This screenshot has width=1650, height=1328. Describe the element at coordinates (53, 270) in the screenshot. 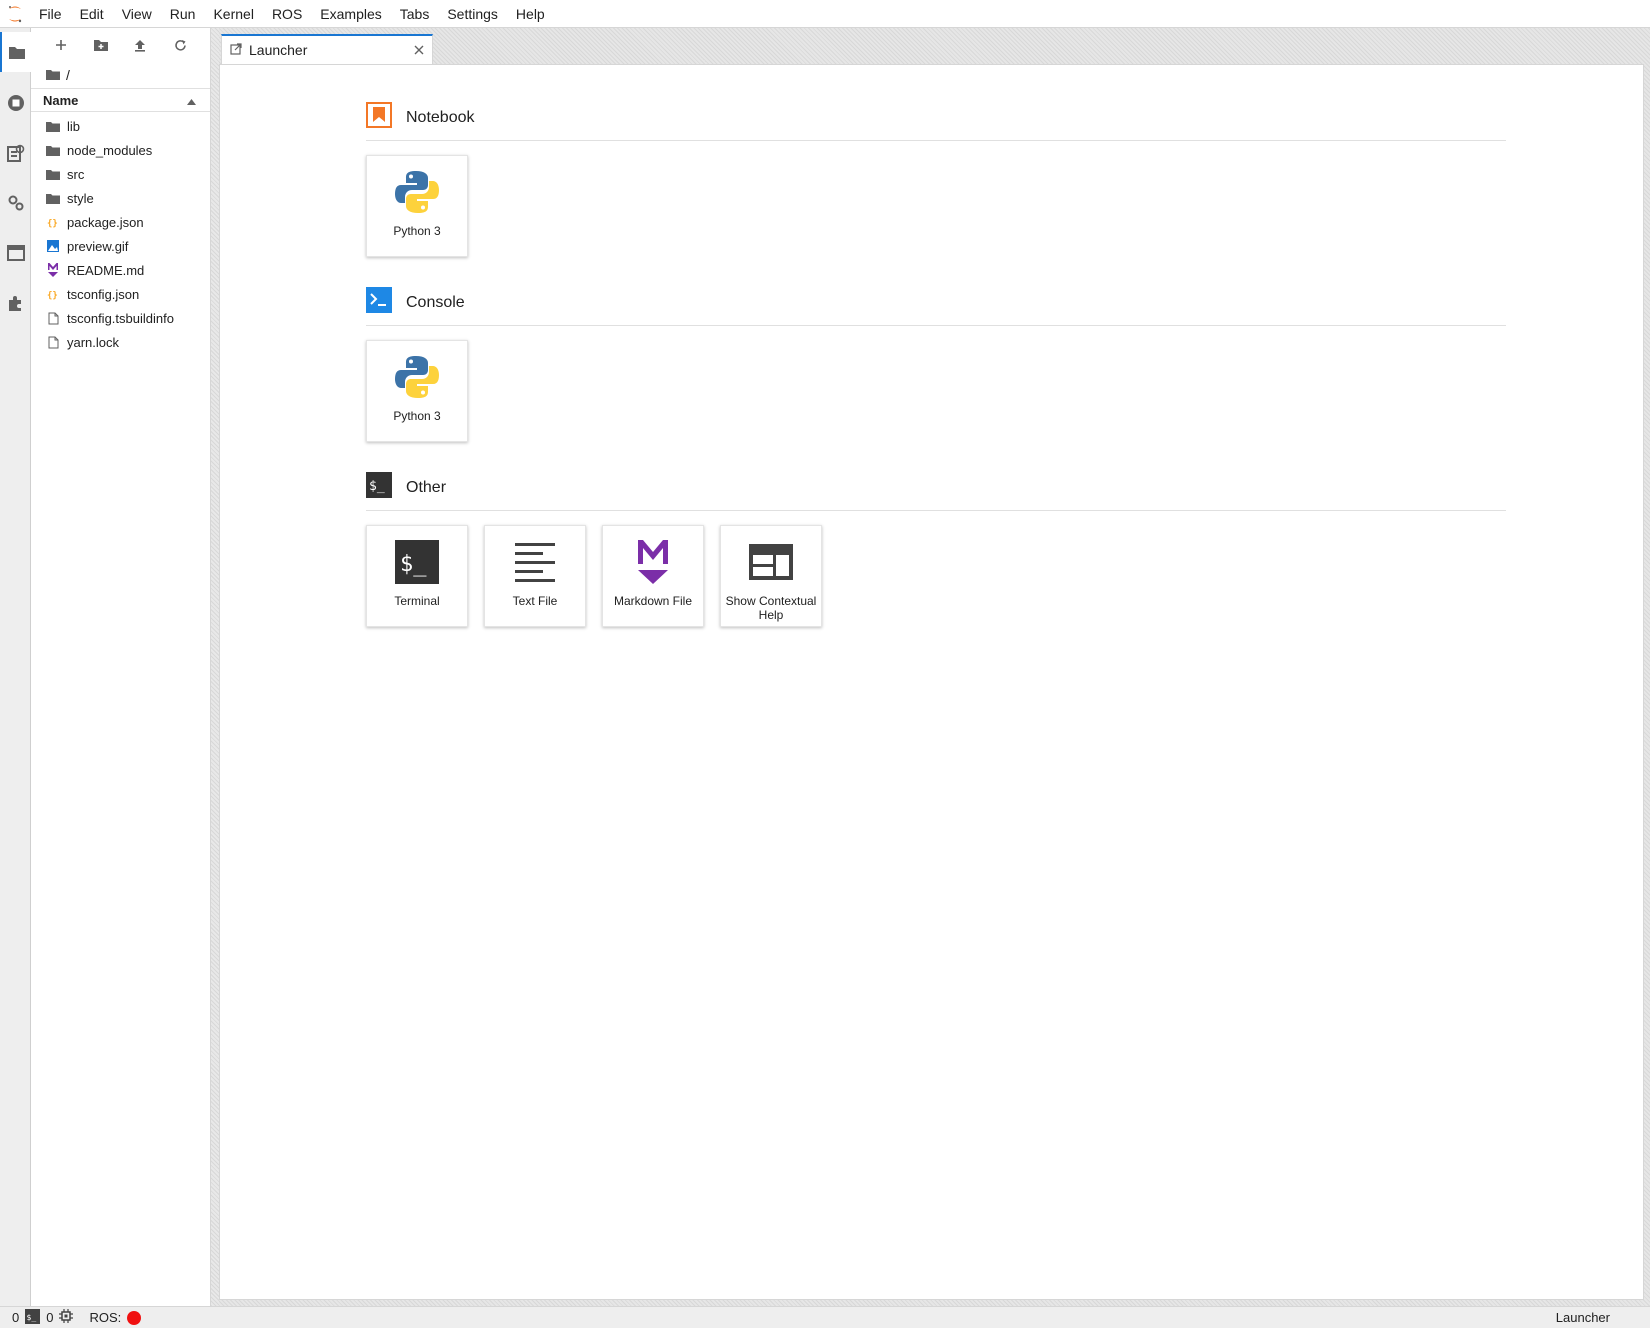

I see `markdown-file-icon` at that location.